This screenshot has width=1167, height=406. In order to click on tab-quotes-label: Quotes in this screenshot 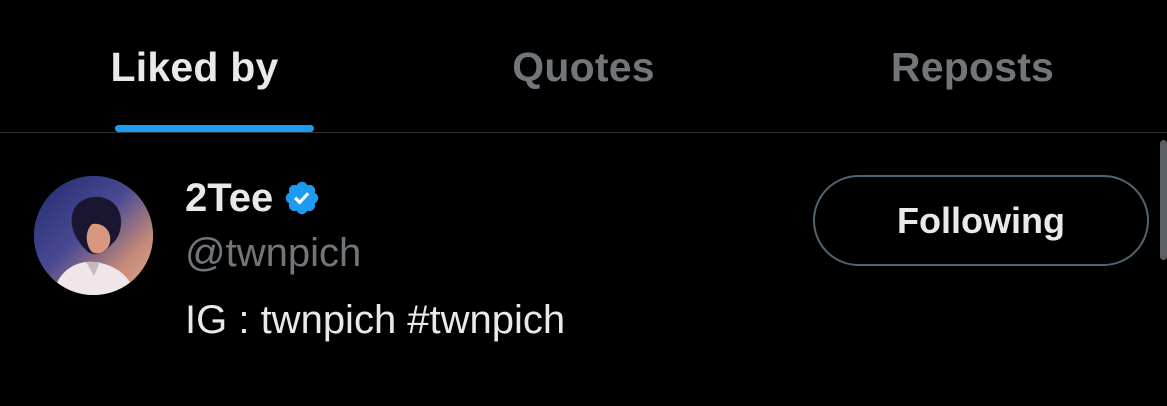, I will do `click(583, 67)`.